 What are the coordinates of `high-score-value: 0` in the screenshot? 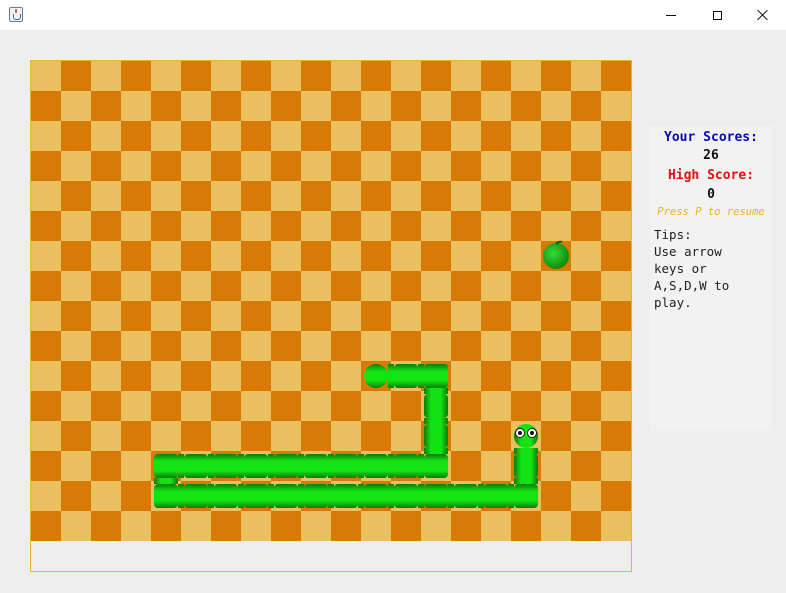 It's located at (711, 194).